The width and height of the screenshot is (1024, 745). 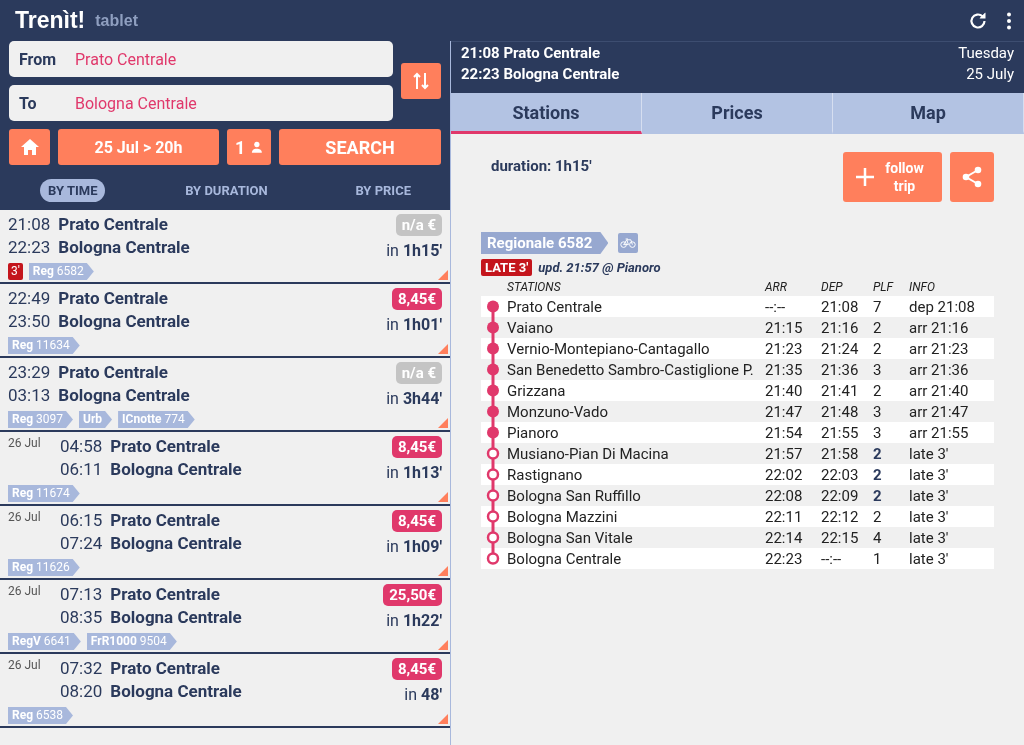 I want to click on arrival-time: 22:08, so click(x=784, y=495).